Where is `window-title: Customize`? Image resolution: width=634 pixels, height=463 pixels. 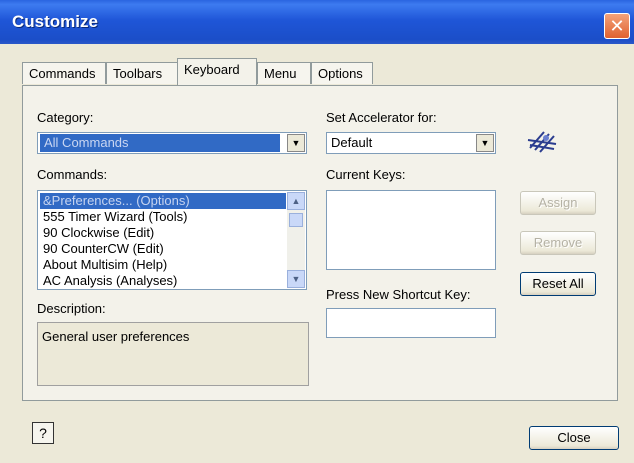
window-title: Customize is located at coordinates (55, 21).